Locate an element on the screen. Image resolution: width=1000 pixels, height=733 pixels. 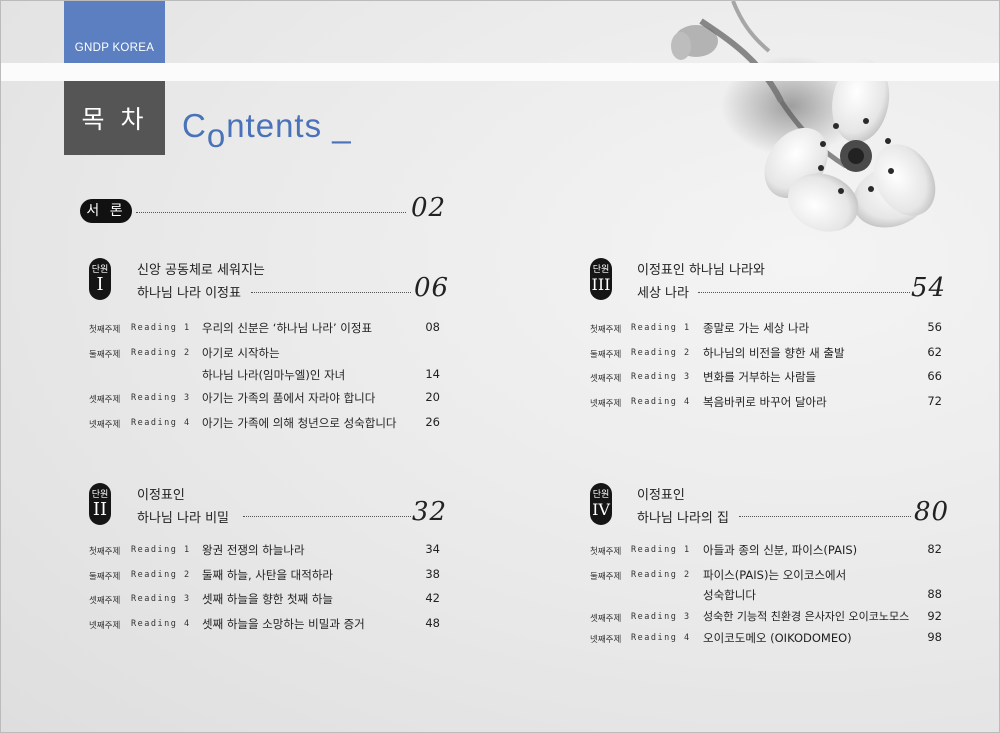
topic-page: 38 is located at coordinates (432, 574).